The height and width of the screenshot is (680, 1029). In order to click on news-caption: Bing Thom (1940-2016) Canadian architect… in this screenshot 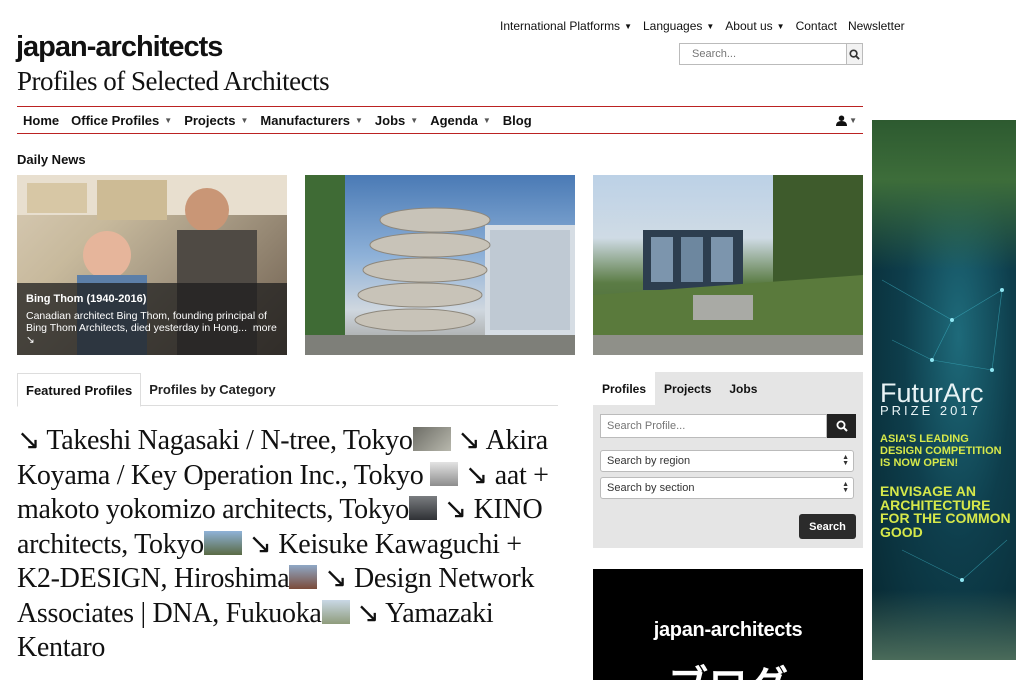, I will do `click(152, 319)`.